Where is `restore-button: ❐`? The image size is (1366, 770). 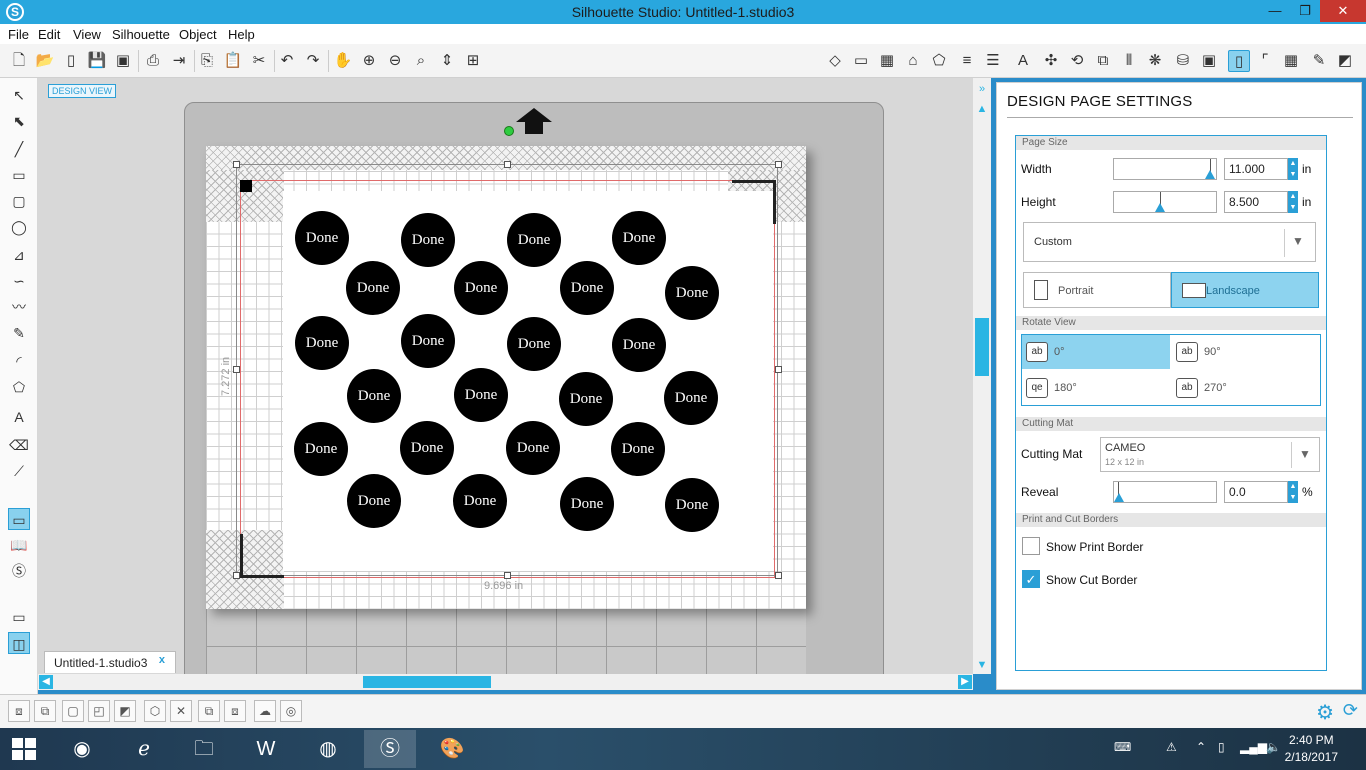 restore-button: ❐ is located at coordinates (1305, 11).